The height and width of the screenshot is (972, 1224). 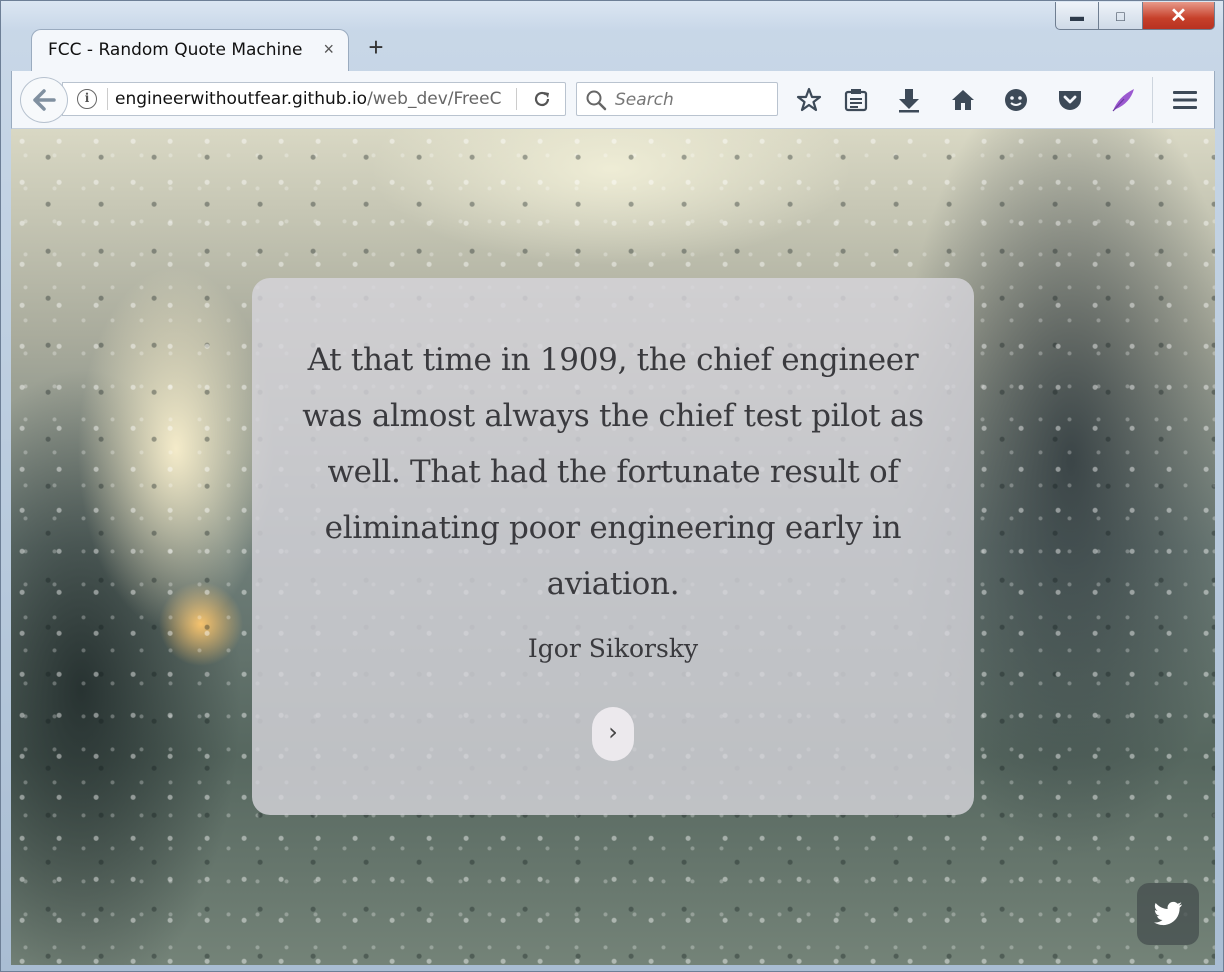 I want to click on feather-icon, so click(x=1123, y=100).